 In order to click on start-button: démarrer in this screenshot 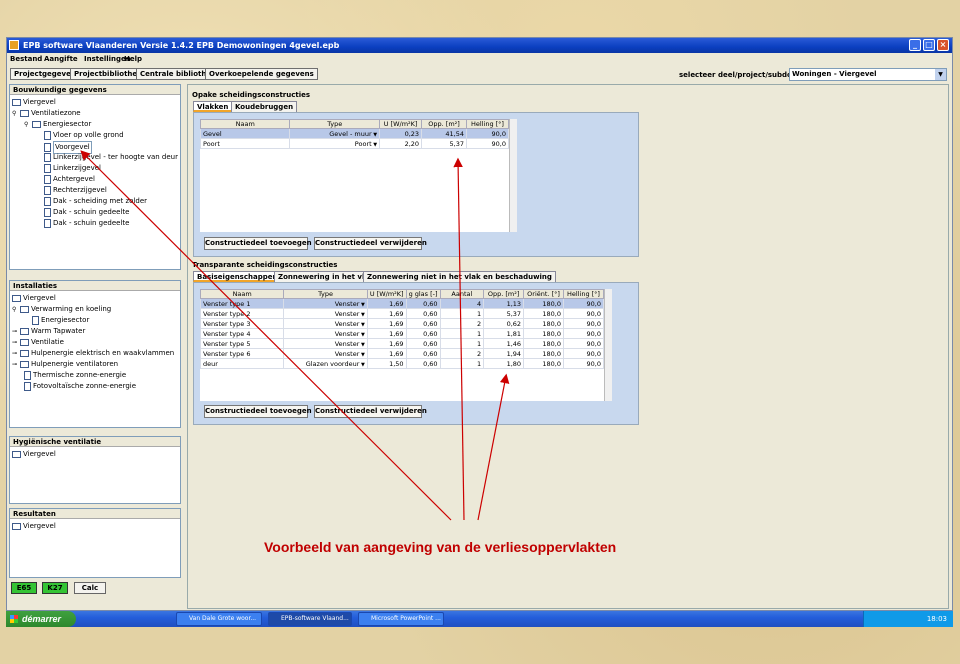, I will do `click(41, 619)`.